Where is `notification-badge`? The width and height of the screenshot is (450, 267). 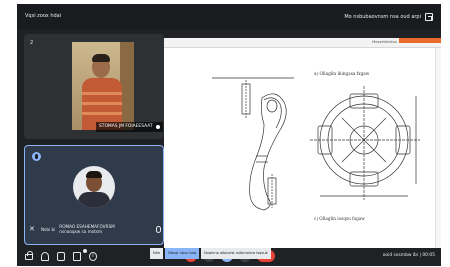 notification-badge is located at coordinates (85, 251).